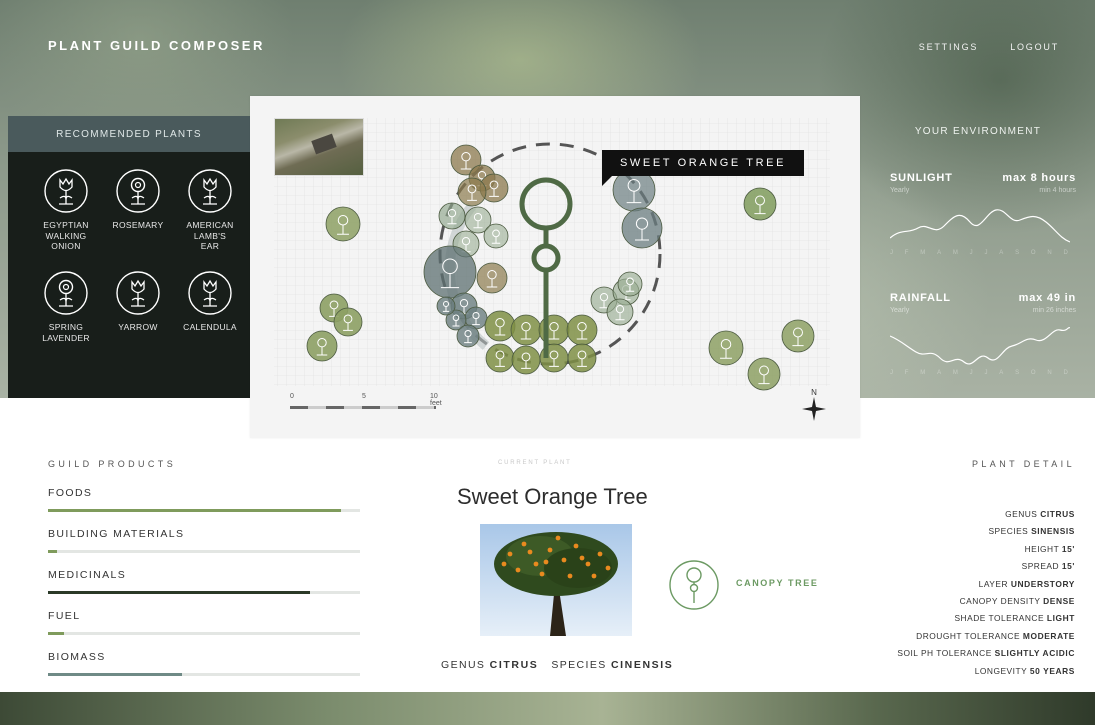  What do you see at coordinates (1040, 566) in the screenshot?
I see `plant-detail-key: SPREAD` at bounding box center [1040, 566].